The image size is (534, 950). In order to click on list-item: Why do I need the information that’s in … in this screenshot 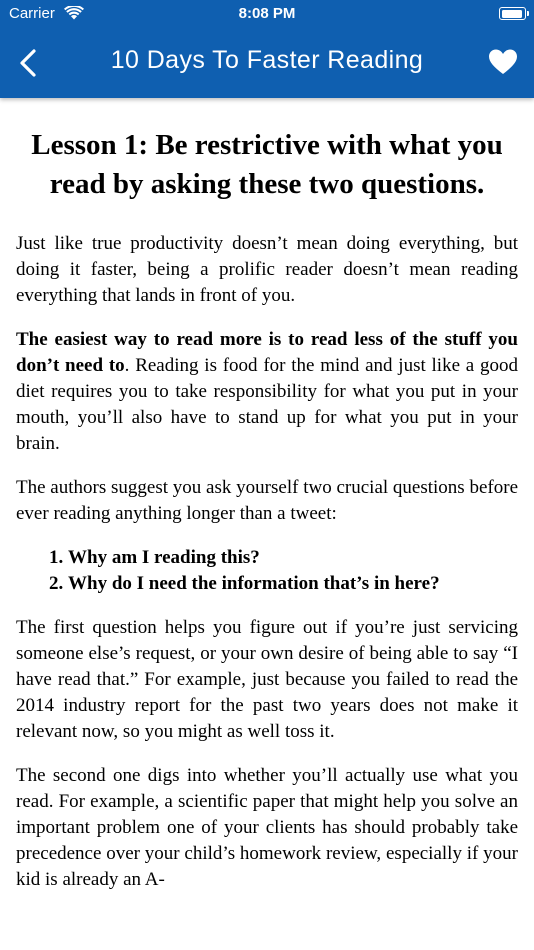, I will do `click(293, 584)`.